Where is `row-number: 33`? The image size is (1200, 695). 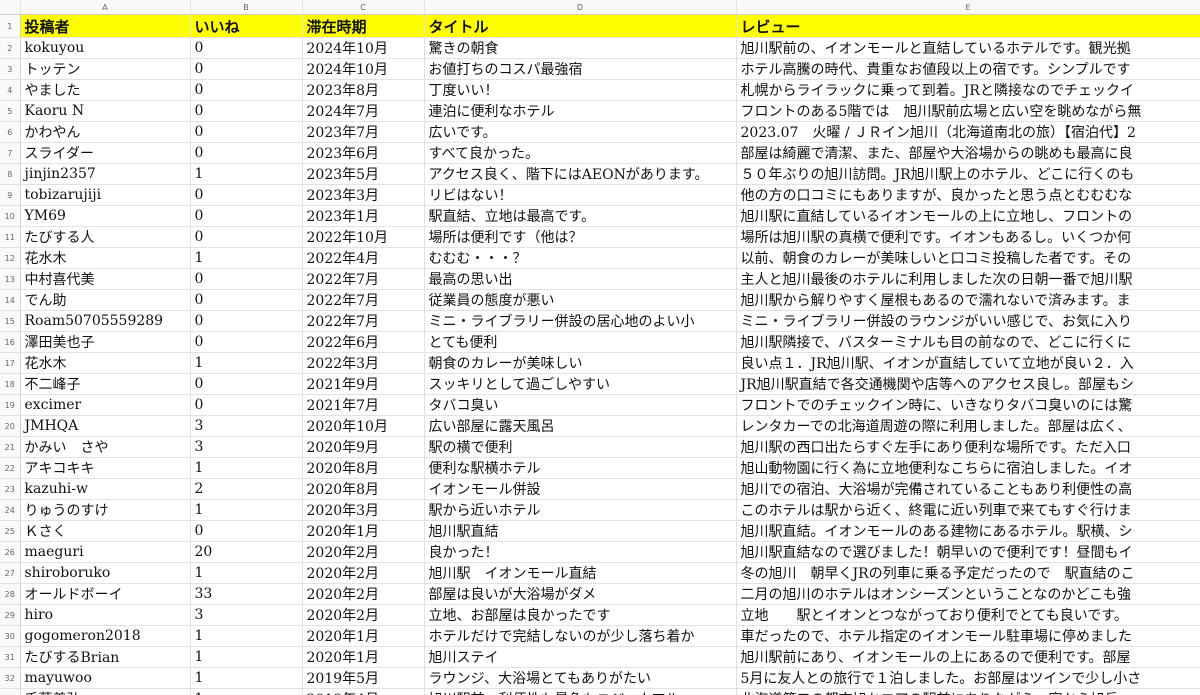
row-number: 33 is located at coordinates (10, 691).